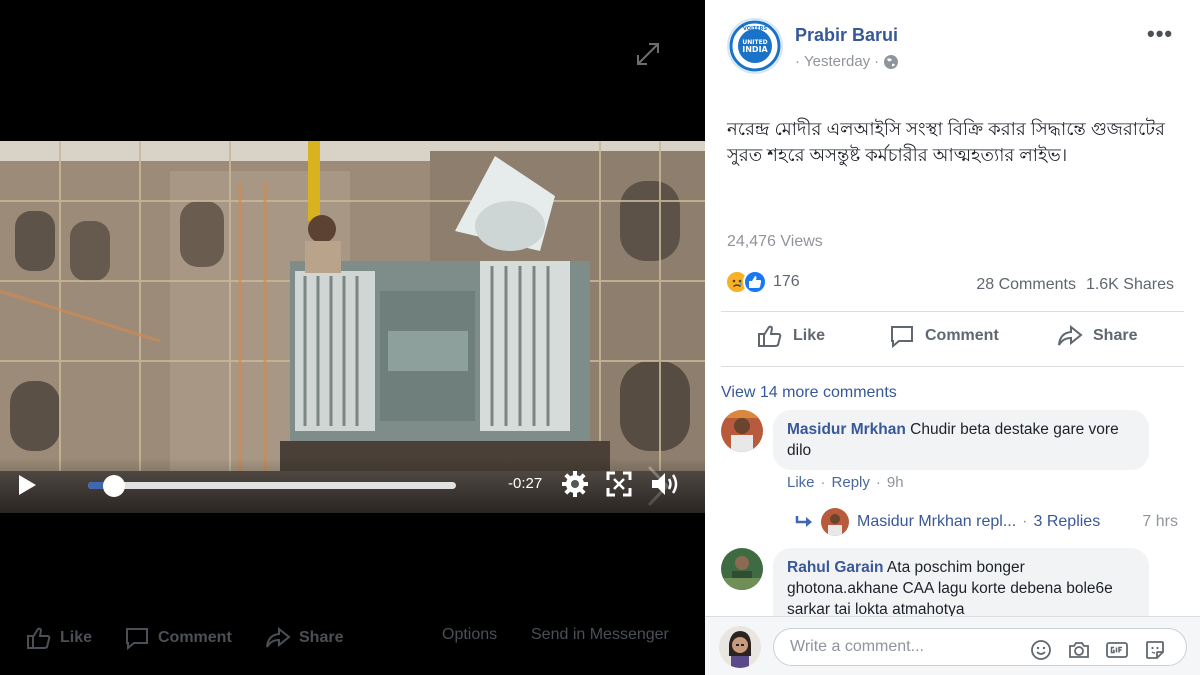 The height and width of the screenshot is (675, 1200). Describe the element at coordinates (846, 429) in the screenshot. I see `comment-author: Masidur Mrkhan` at that location.